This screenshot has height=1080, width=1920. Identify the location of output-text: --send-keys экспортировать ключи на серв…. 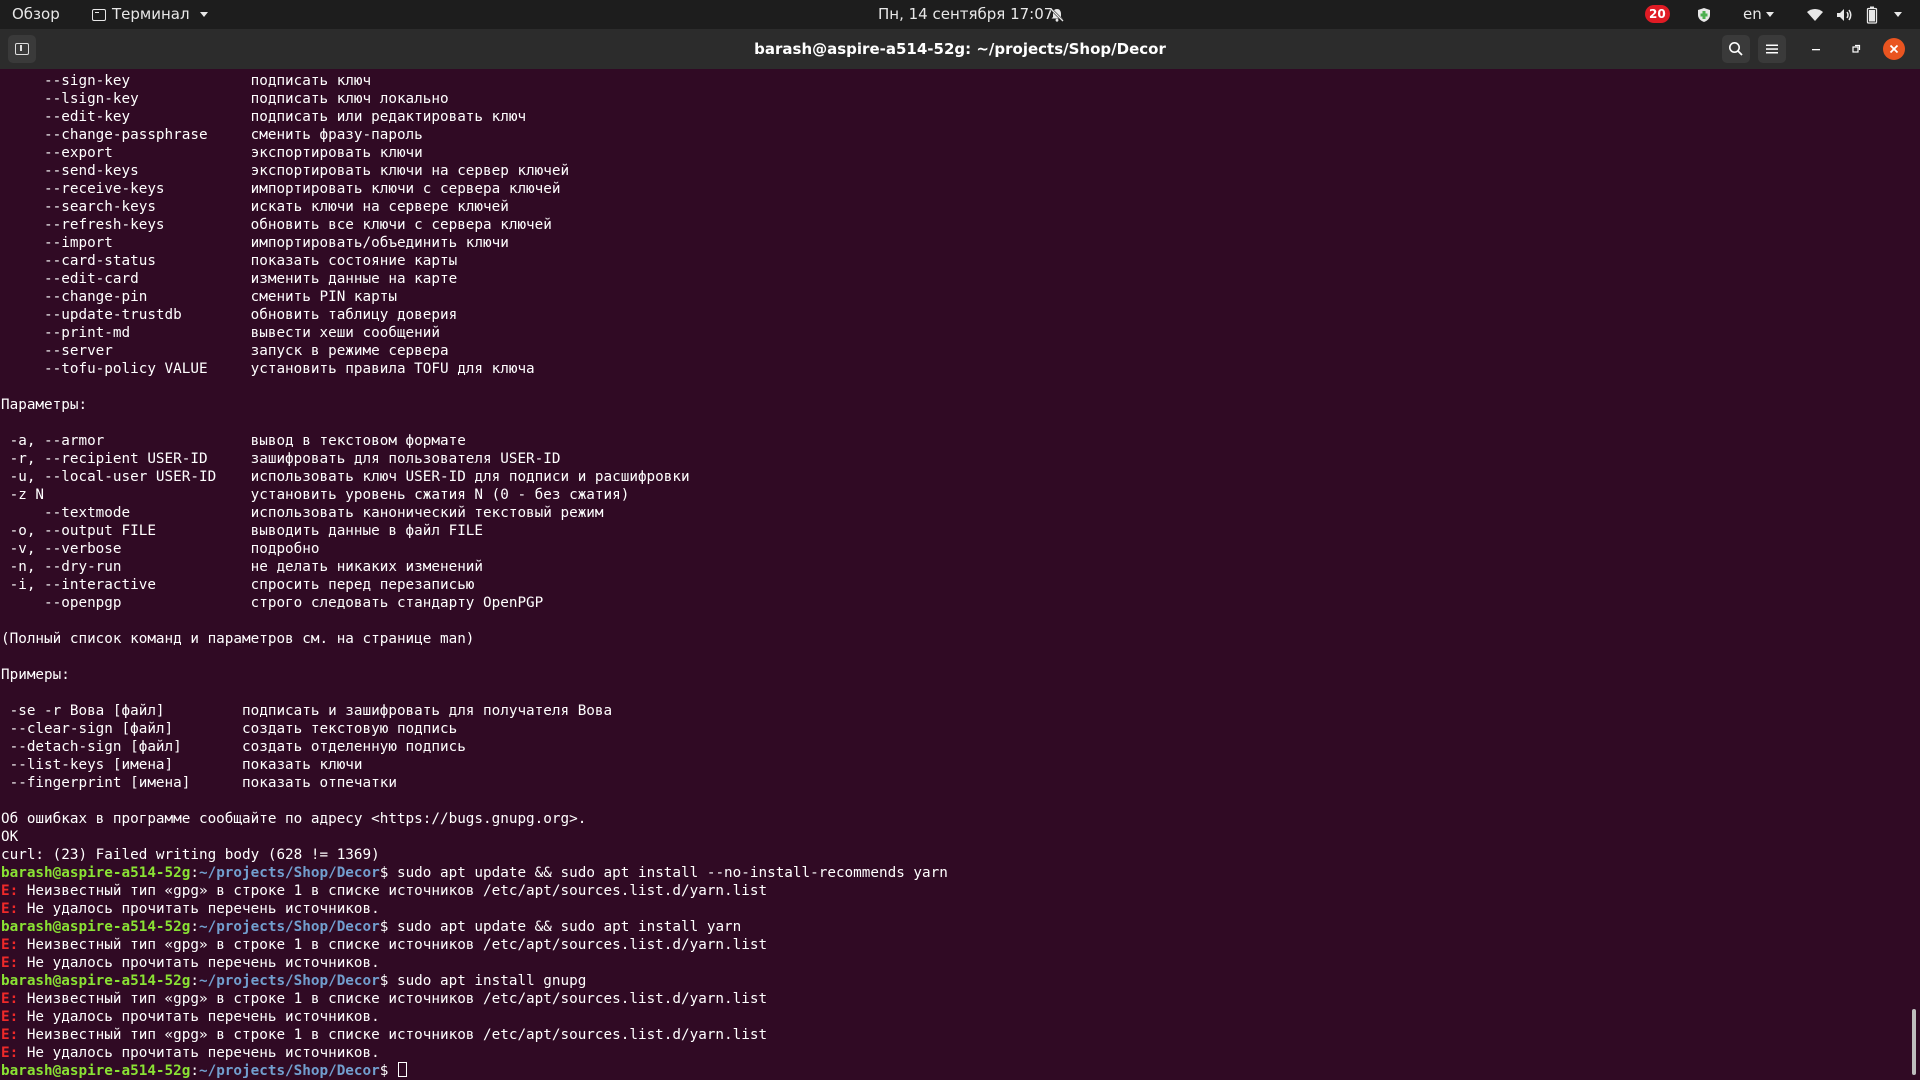
(285, 171).